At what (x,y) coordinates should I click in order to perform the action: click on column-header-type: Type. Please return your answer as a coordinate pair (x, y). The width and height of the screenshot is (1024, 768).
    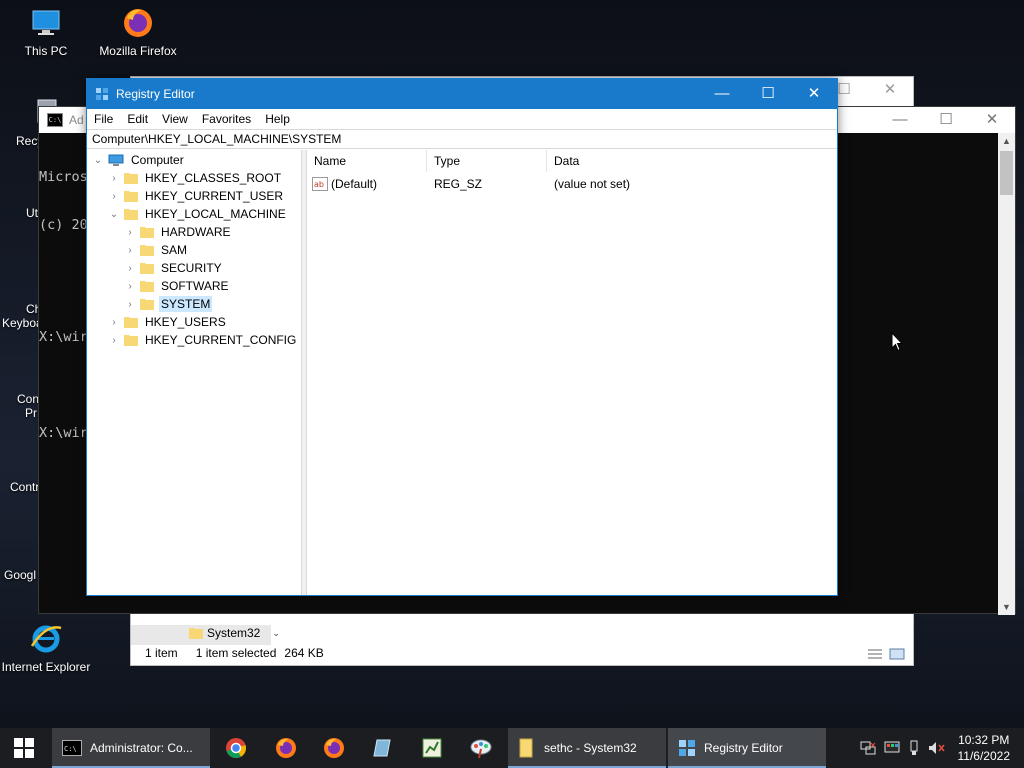
    Looking at the image, I should click on (487, 161).